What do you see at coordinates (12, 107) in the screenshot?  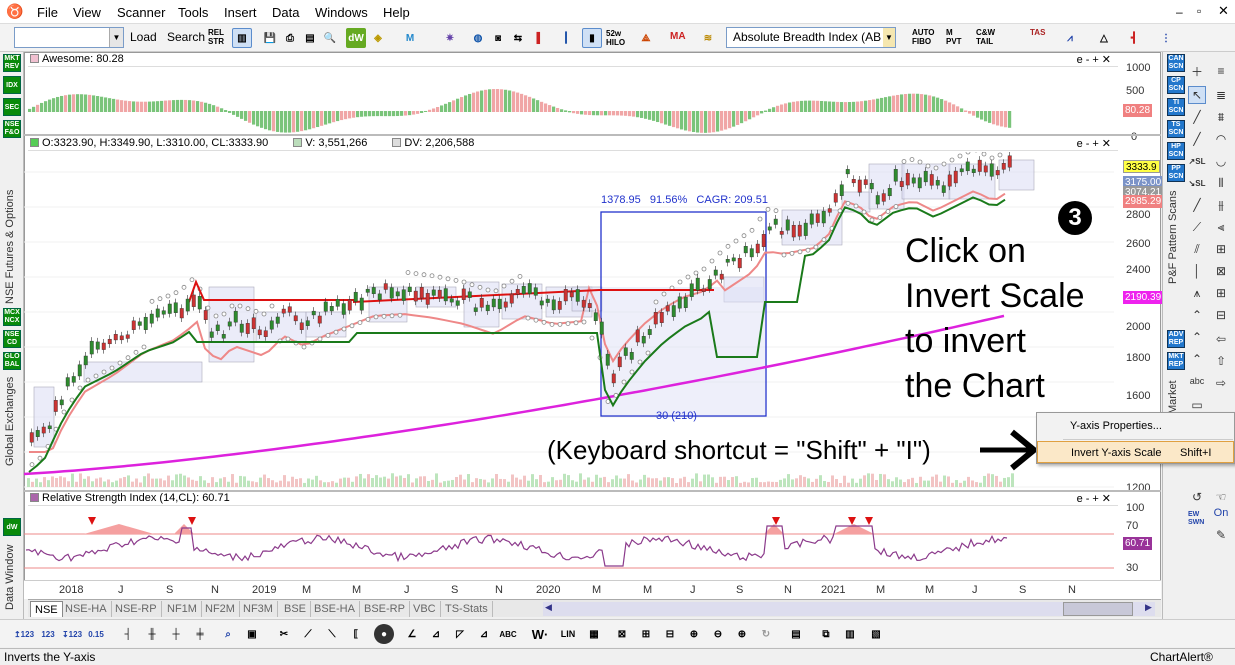 I see `sec-button: SEC` at bounding box center [12, 107].